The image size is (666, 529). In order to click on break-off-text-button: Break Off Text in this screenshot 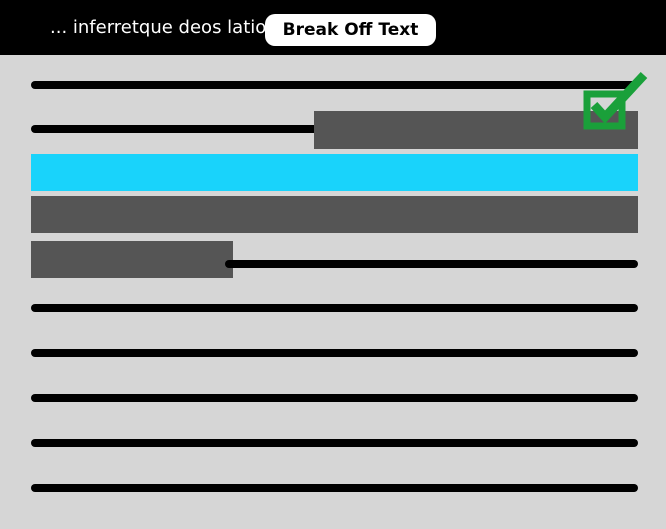, I will do `click(350, 30)`.